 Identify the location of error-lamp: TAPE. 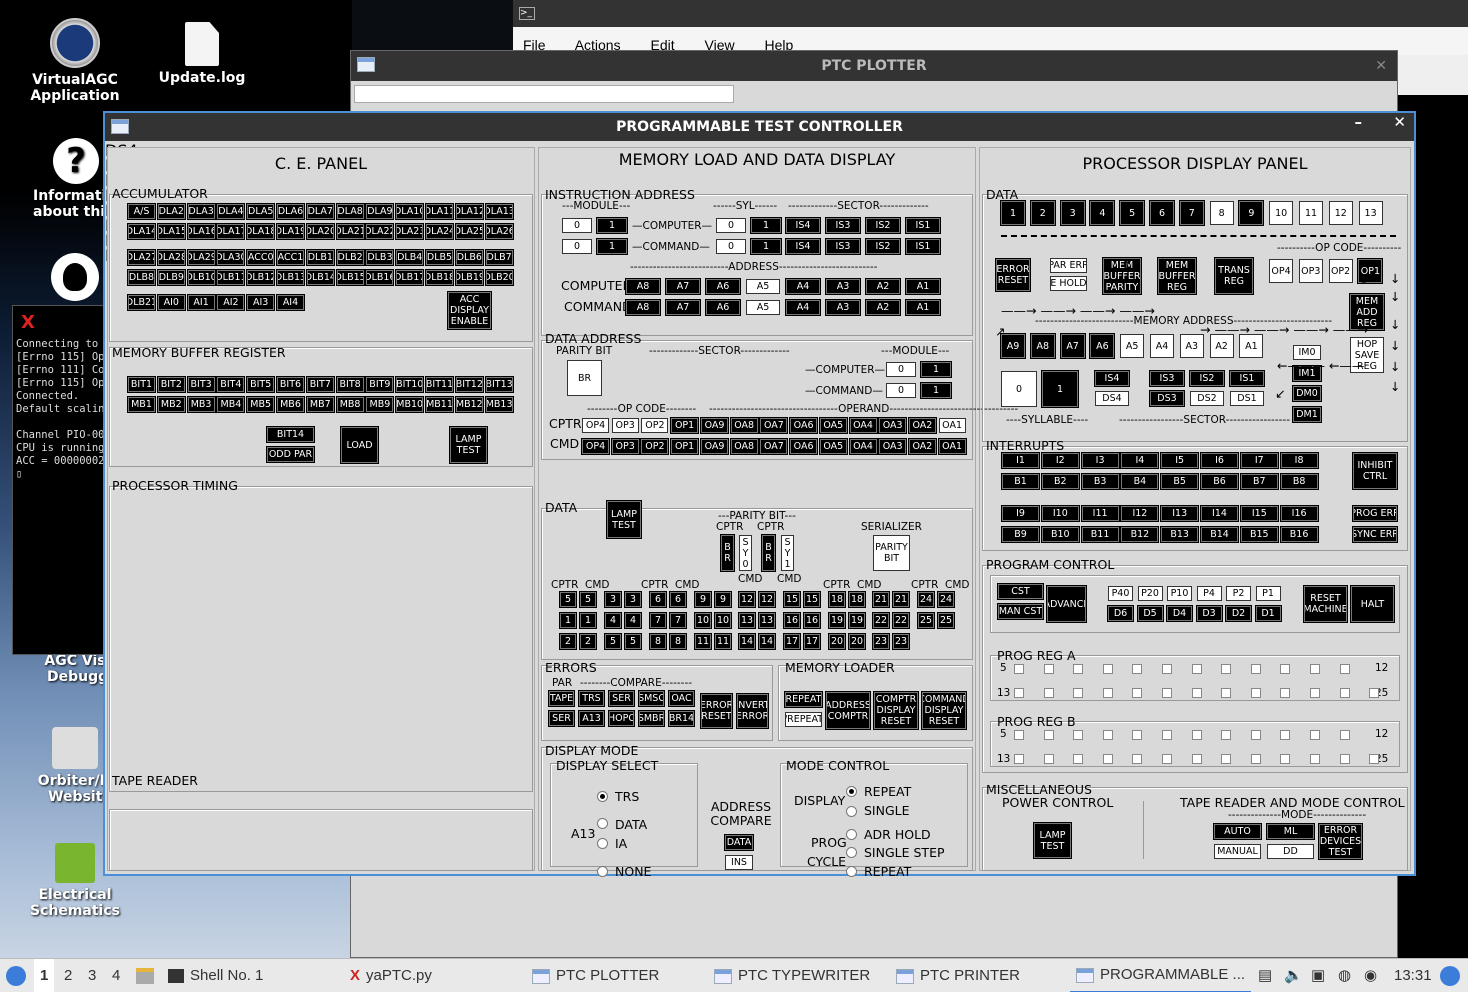
(561, 698).